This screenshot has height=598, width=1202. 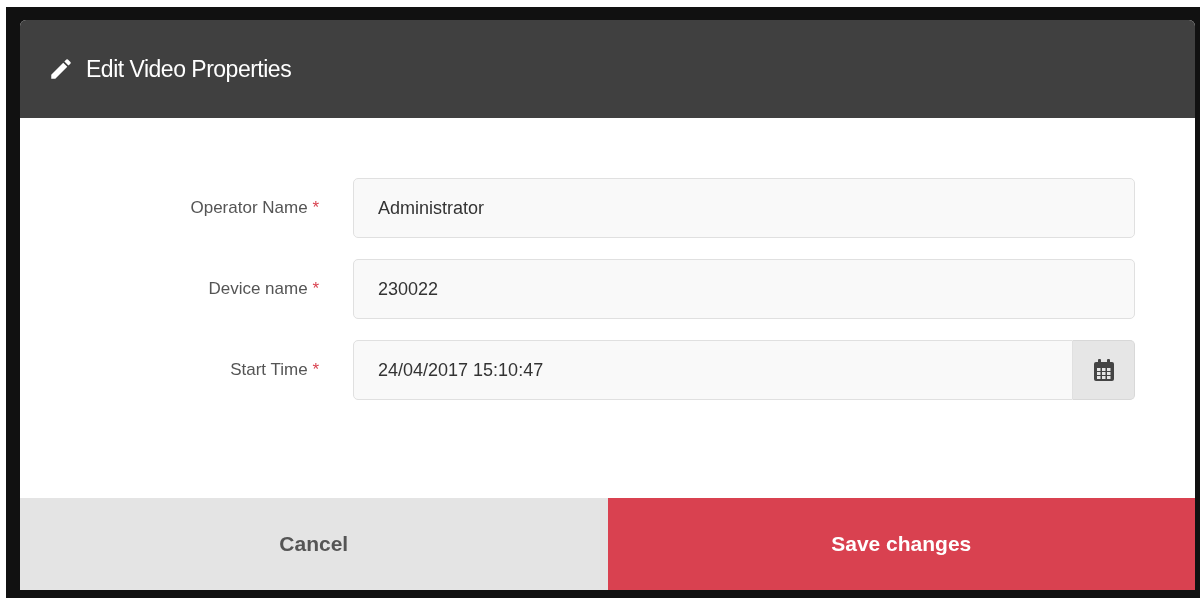 What do you see at coordinates (189, 69) in the screenshot?
I see `dialog-title: Edit Video Properties` at bounding box center [189, 69].